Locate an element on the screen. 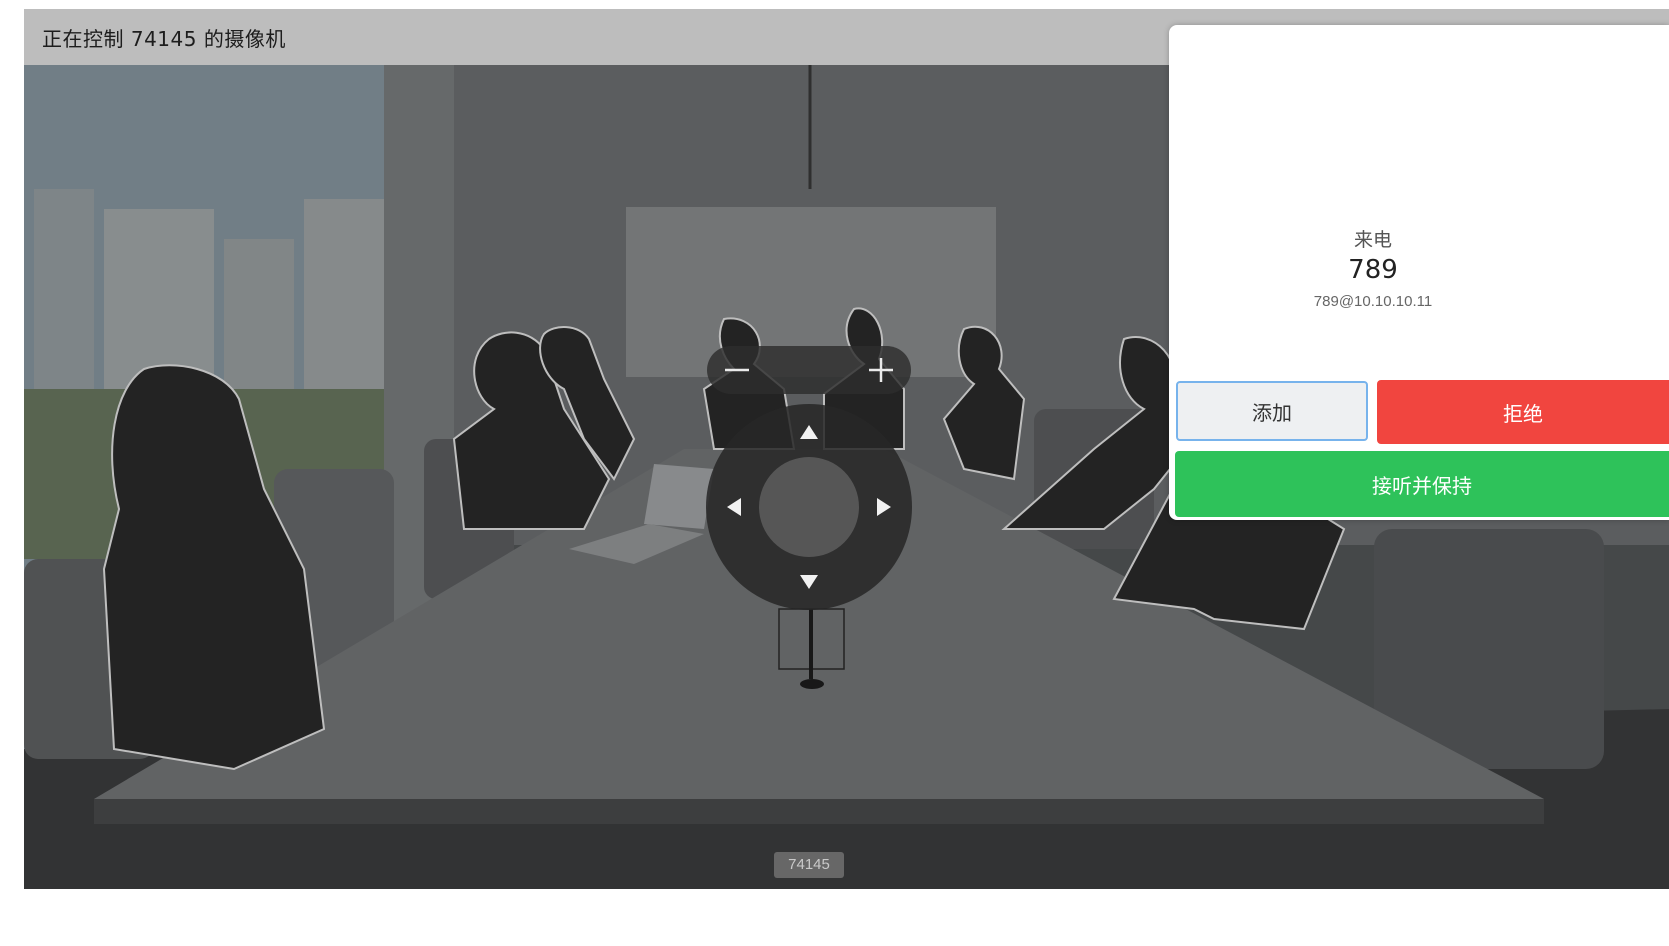 Image resolution: width=1669 pixels, height=946 pixels. caller-uri: 789@10.10.10.11 is located at coordinates (1373, 301).